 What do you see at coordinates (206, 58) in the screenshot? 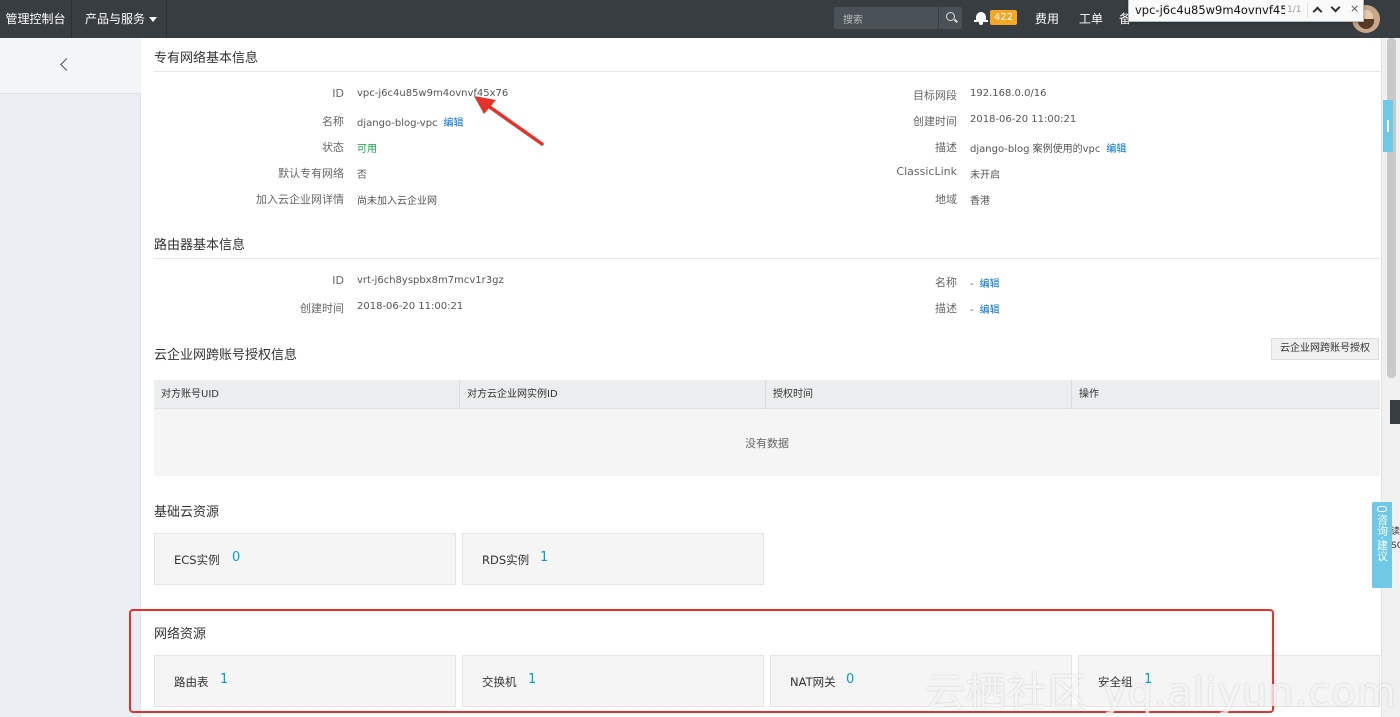
I see `vpc-info-title: 专有网络基本信息` at bounding box center [206, 58].